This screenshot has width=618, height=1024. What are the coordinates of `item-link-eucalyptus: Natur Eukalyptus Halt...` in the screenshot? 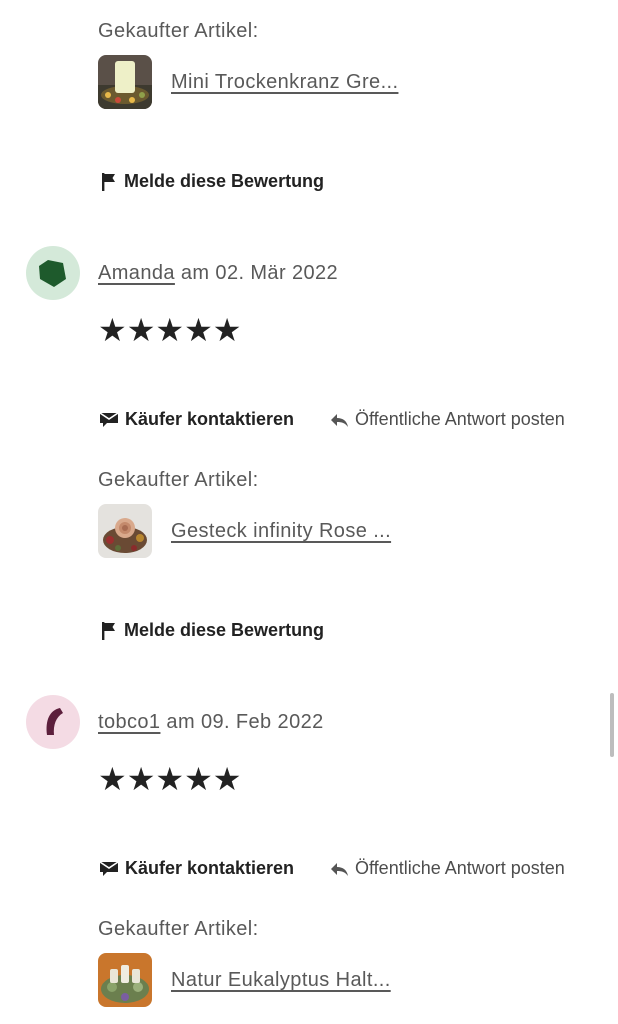 It's located at (281, 980).